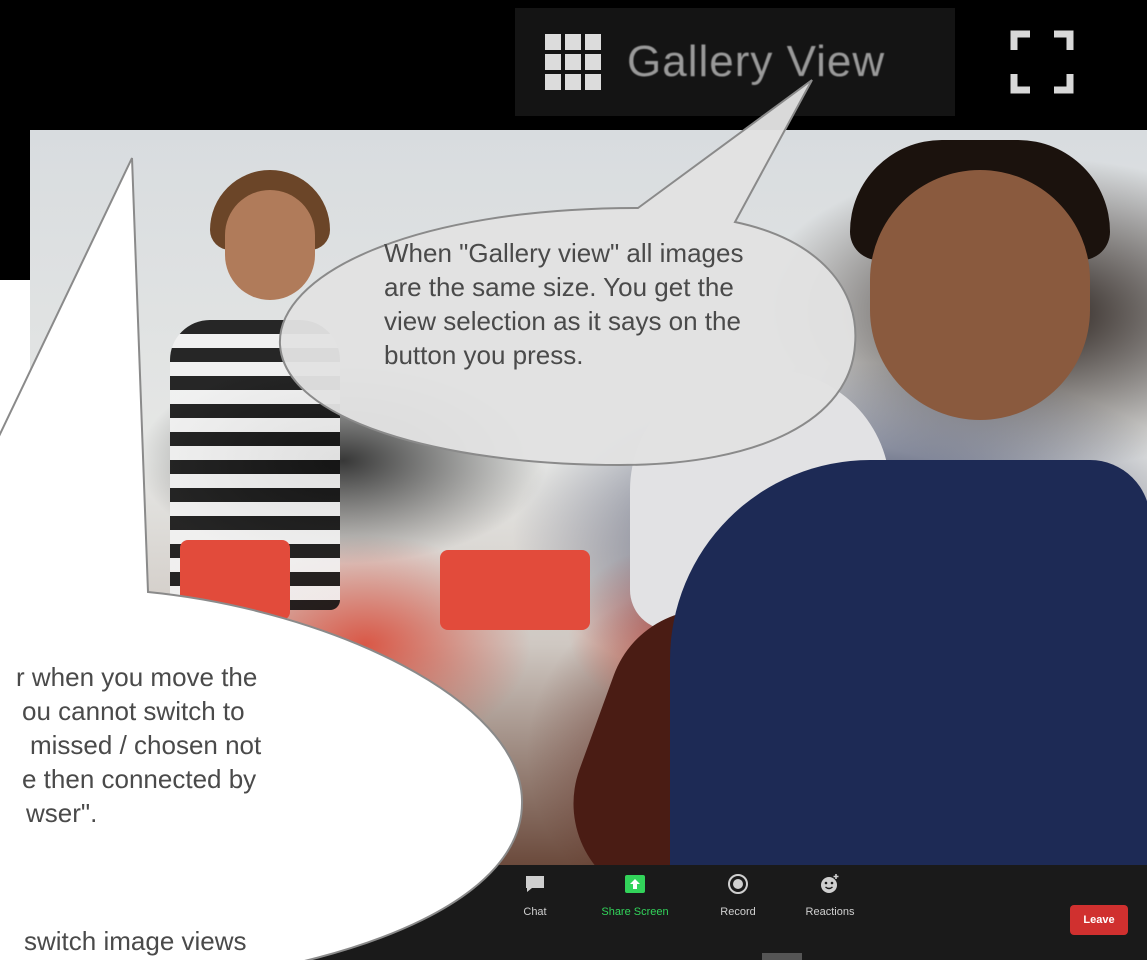  I want to click on top-bar: Gallery View, so click(573, 65).